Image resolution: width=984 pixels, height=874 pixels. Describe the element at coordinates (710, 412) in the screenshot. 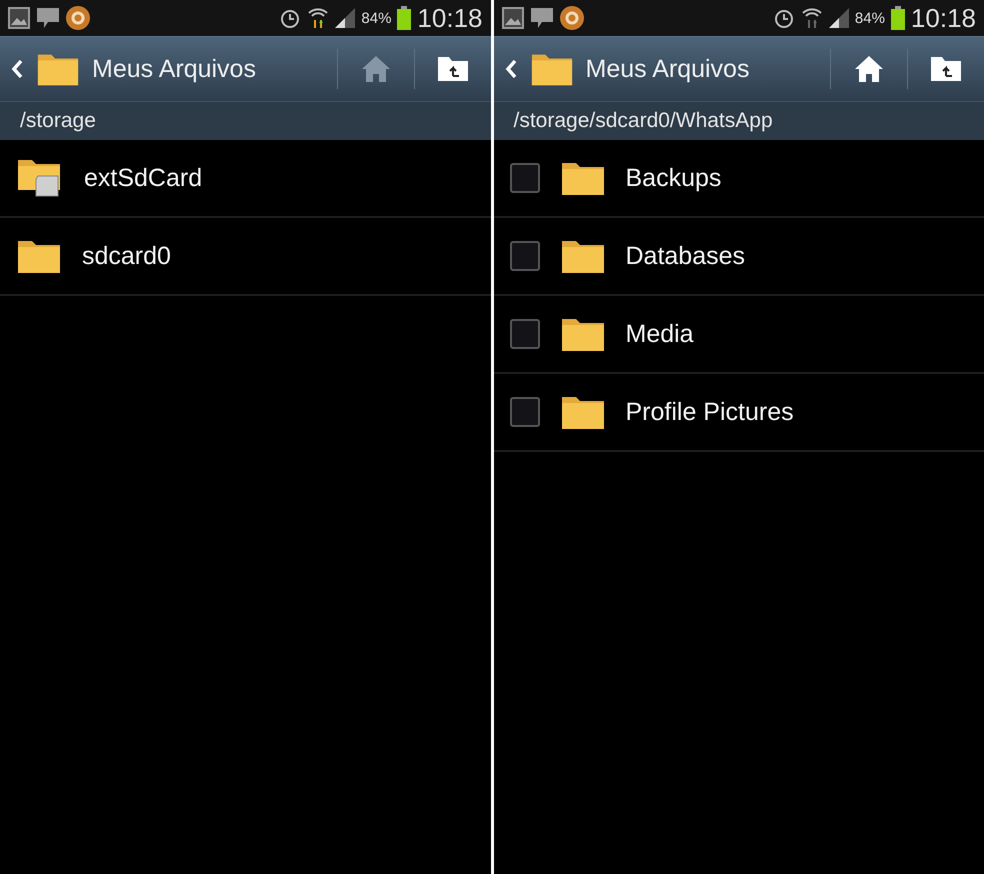

I see `folder-name: Profile Pictures` at that location.